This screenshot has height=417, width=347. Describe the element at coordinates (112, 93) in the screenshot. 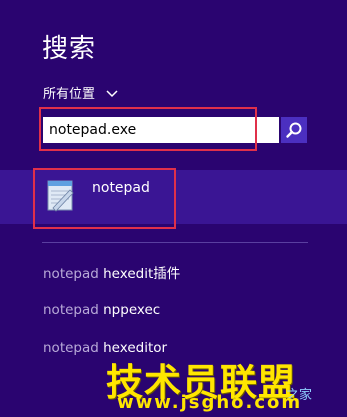

I see `chevron-down-icon` at that location.